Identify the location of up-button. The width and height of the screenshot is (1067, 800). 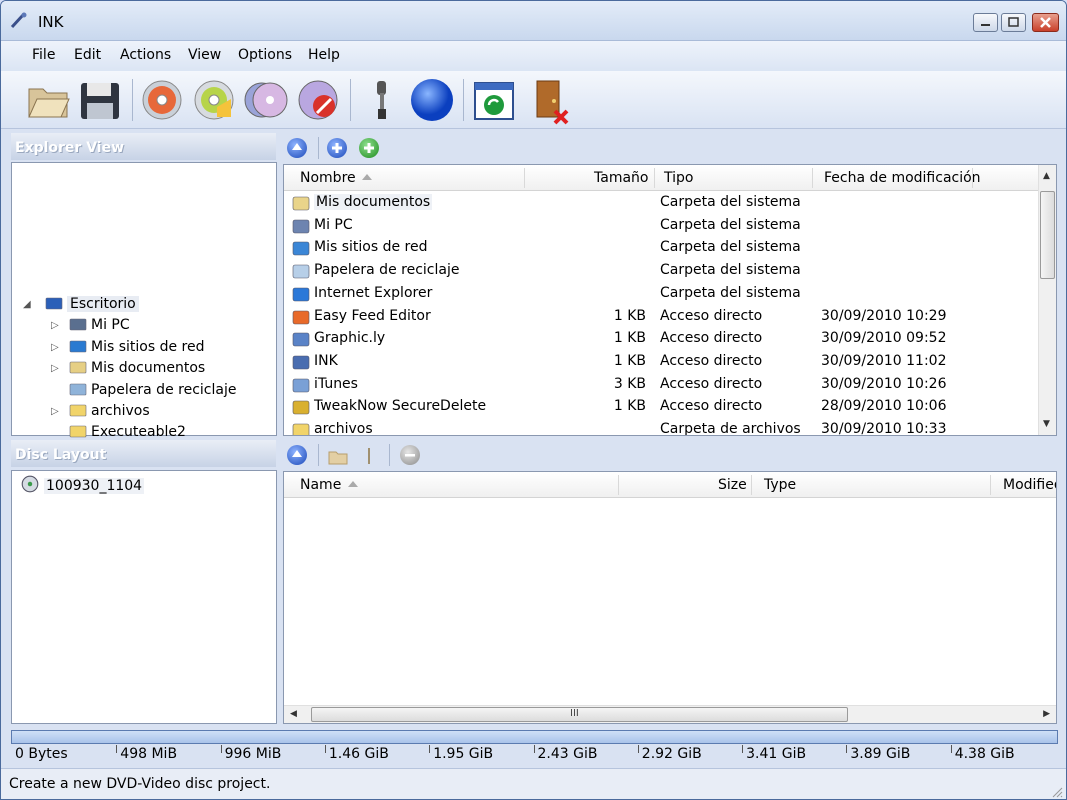
(297, 148).